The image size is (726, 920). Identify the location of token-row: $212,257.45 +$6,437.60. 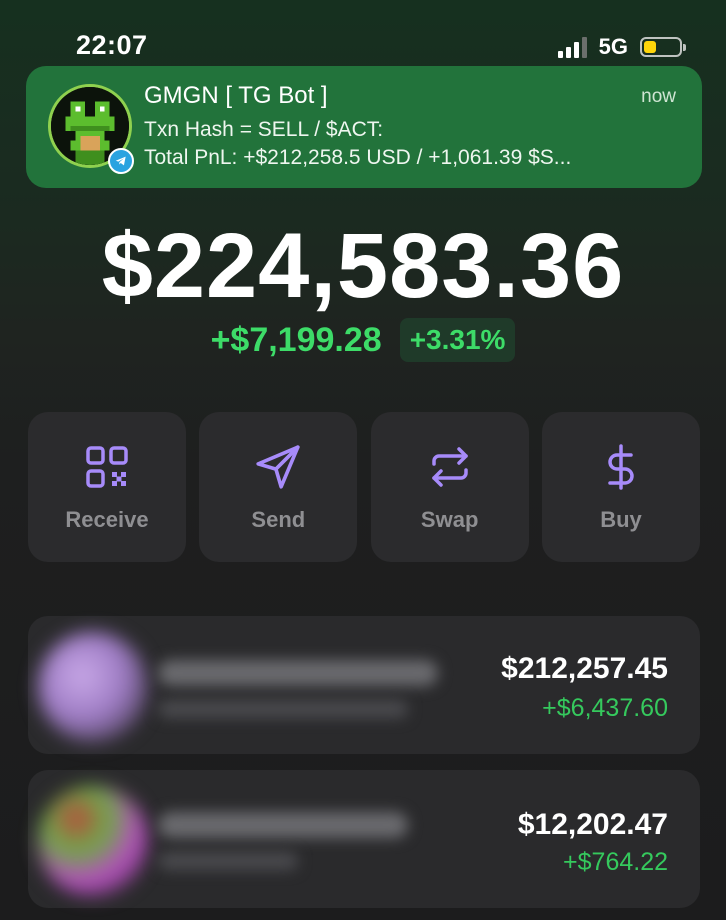
(364, 685).